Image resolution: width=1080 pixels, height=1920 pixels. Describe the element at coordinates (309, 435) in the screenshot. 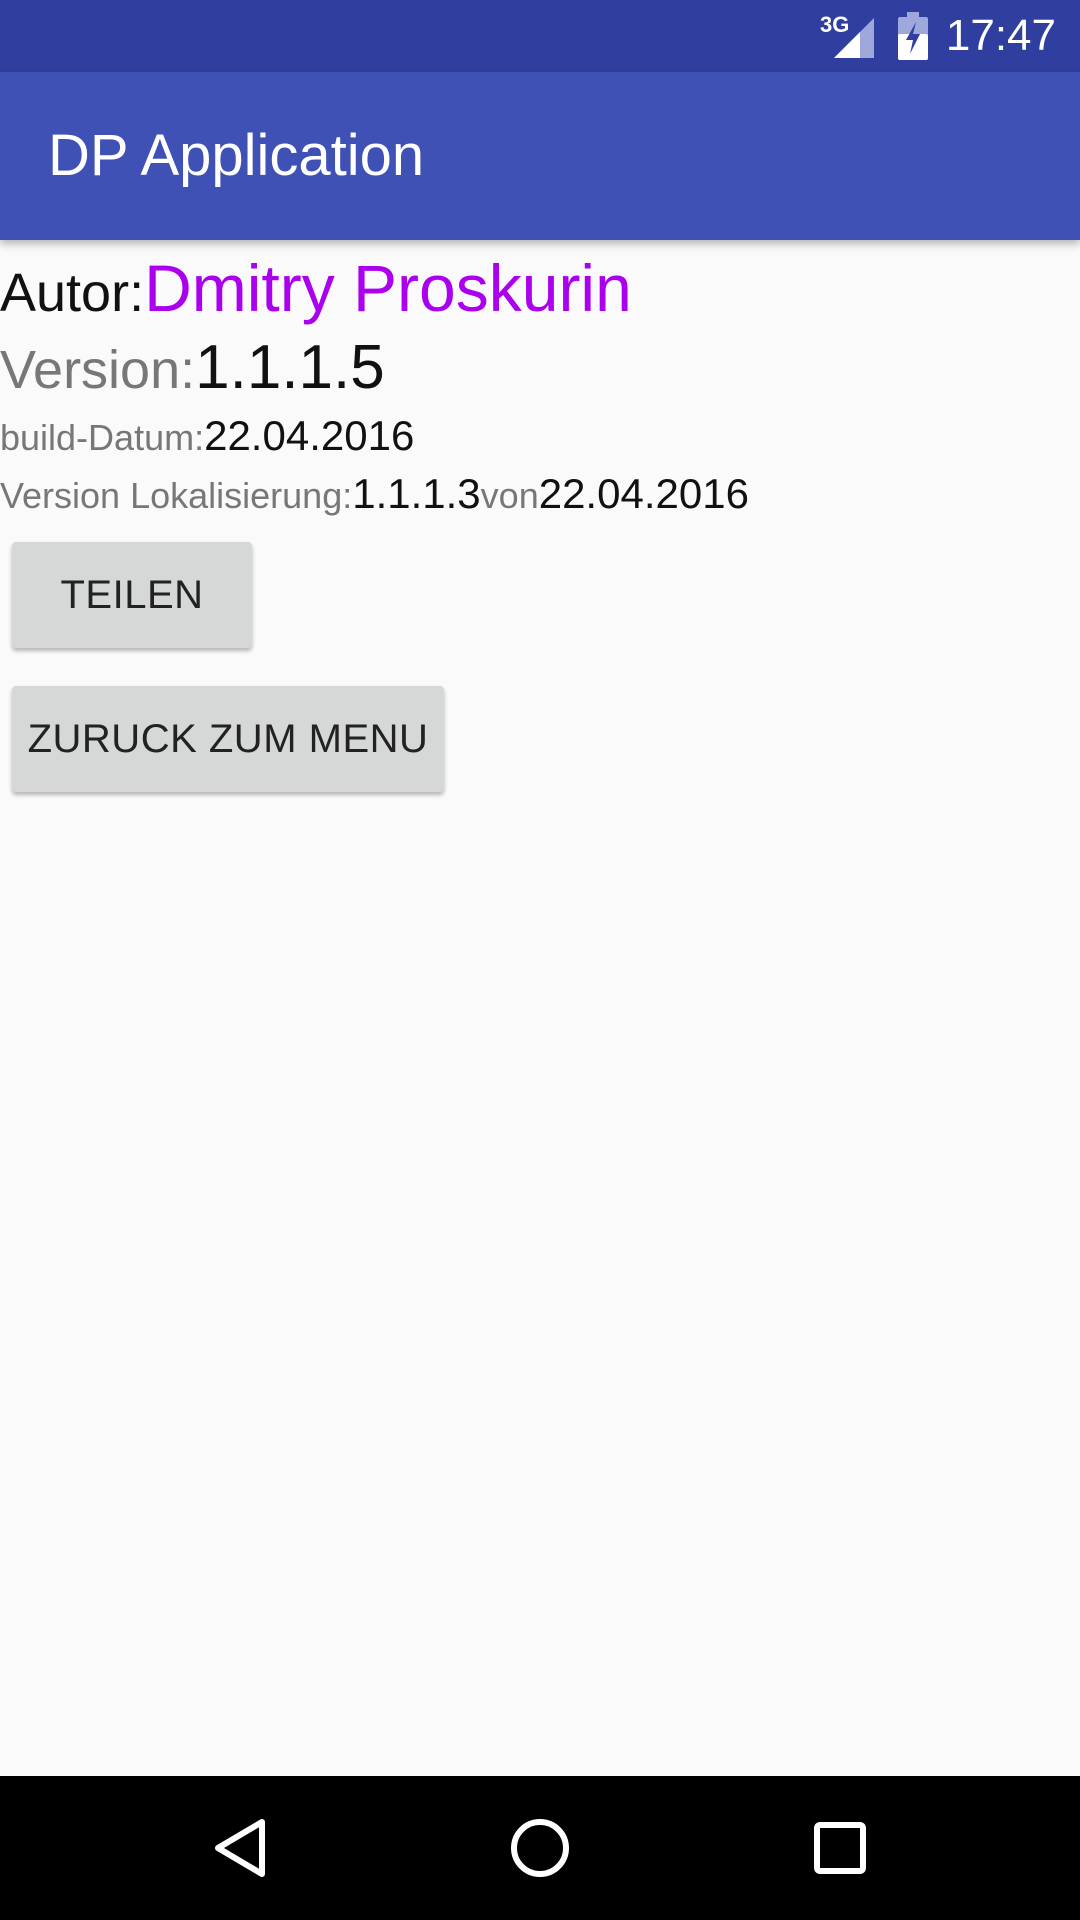

I see `build-date-value: 22.04.2016` at that location.